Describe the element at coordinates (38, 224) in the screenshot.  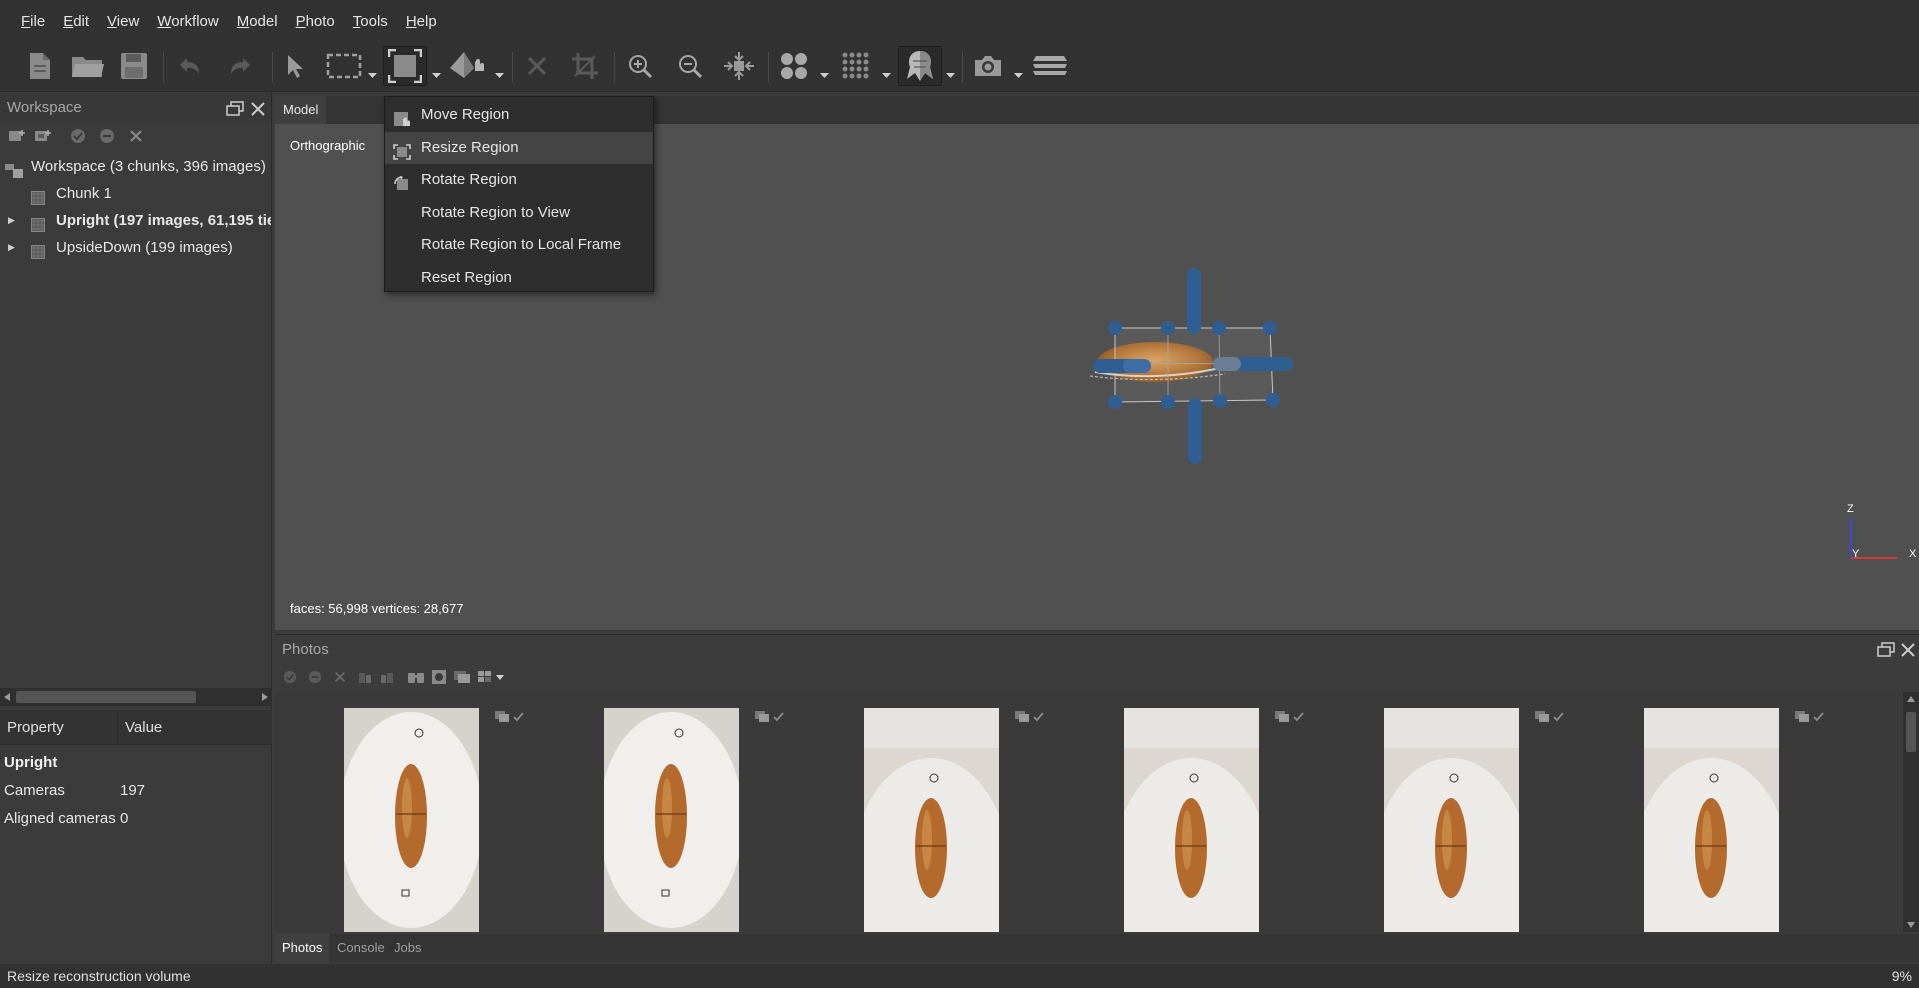
I see `chunk-icon` at that location.